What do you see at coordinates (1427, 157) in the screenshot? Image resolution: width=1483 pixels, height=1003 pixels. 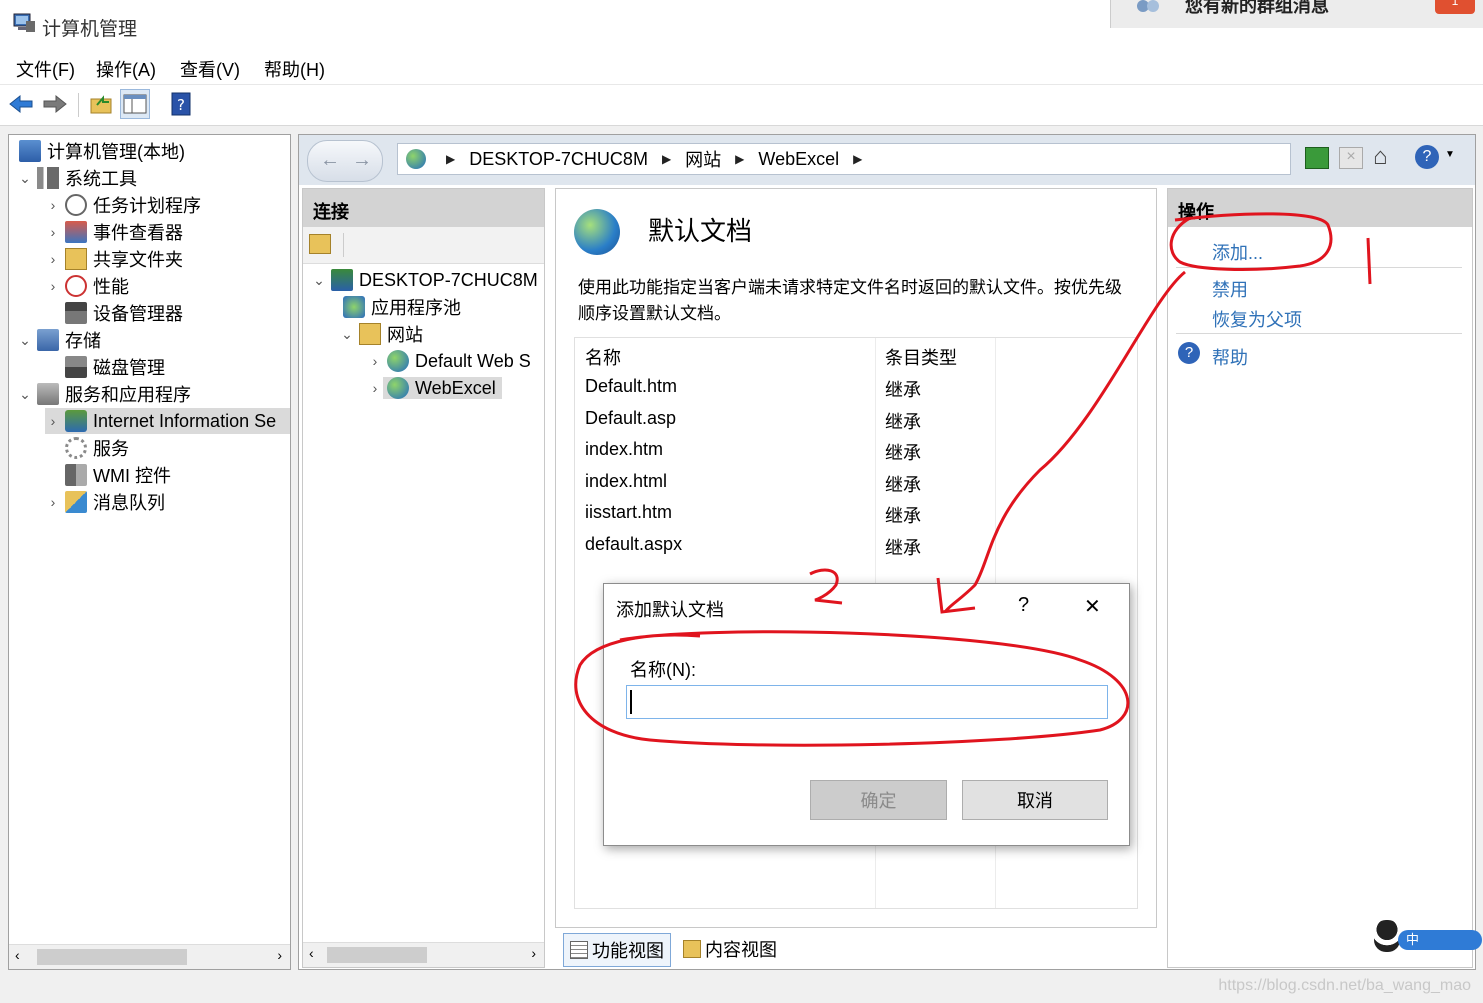 I see `help-dropdown-icon: ?` at bounding box center [1427, 157].